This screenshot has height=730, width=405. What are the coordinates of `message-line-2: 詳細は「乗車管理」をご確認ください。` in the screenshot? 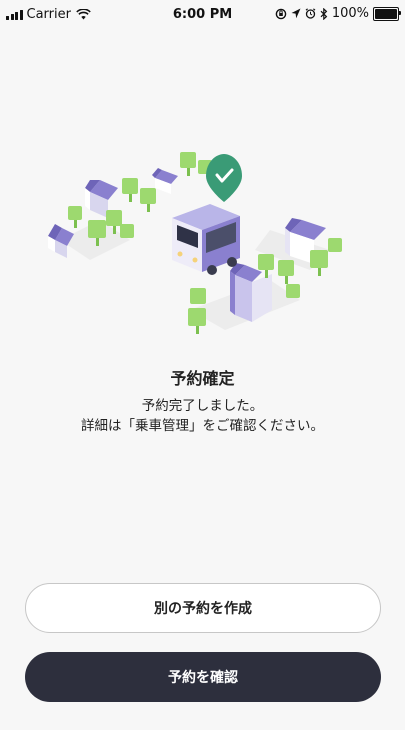 It's located at (202, 426).